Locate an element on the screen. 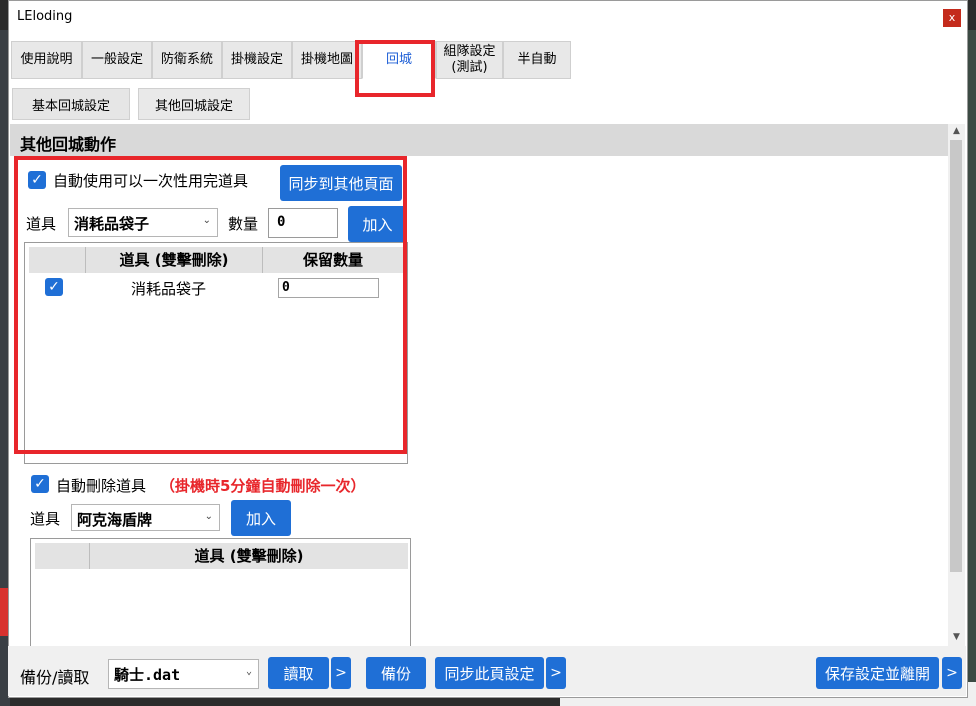 The height and width of the screenshot is (706, 976). auto-delete-grid: 道具 (雙擊刪除) is located at coordinates (220, 592).